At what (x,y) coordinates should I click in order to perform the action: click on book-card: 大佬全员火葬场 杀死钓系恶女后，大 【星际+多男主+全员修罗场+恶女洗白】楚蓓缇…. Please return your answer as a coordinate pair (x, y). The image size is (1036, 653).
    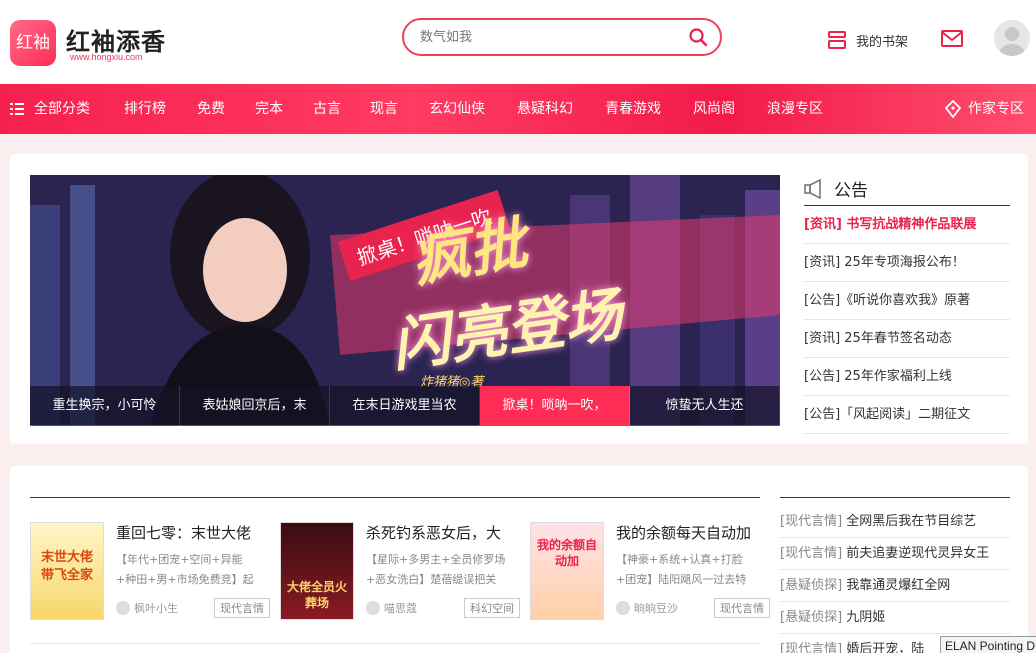
    Looking at the image, I should click on (400, 572).